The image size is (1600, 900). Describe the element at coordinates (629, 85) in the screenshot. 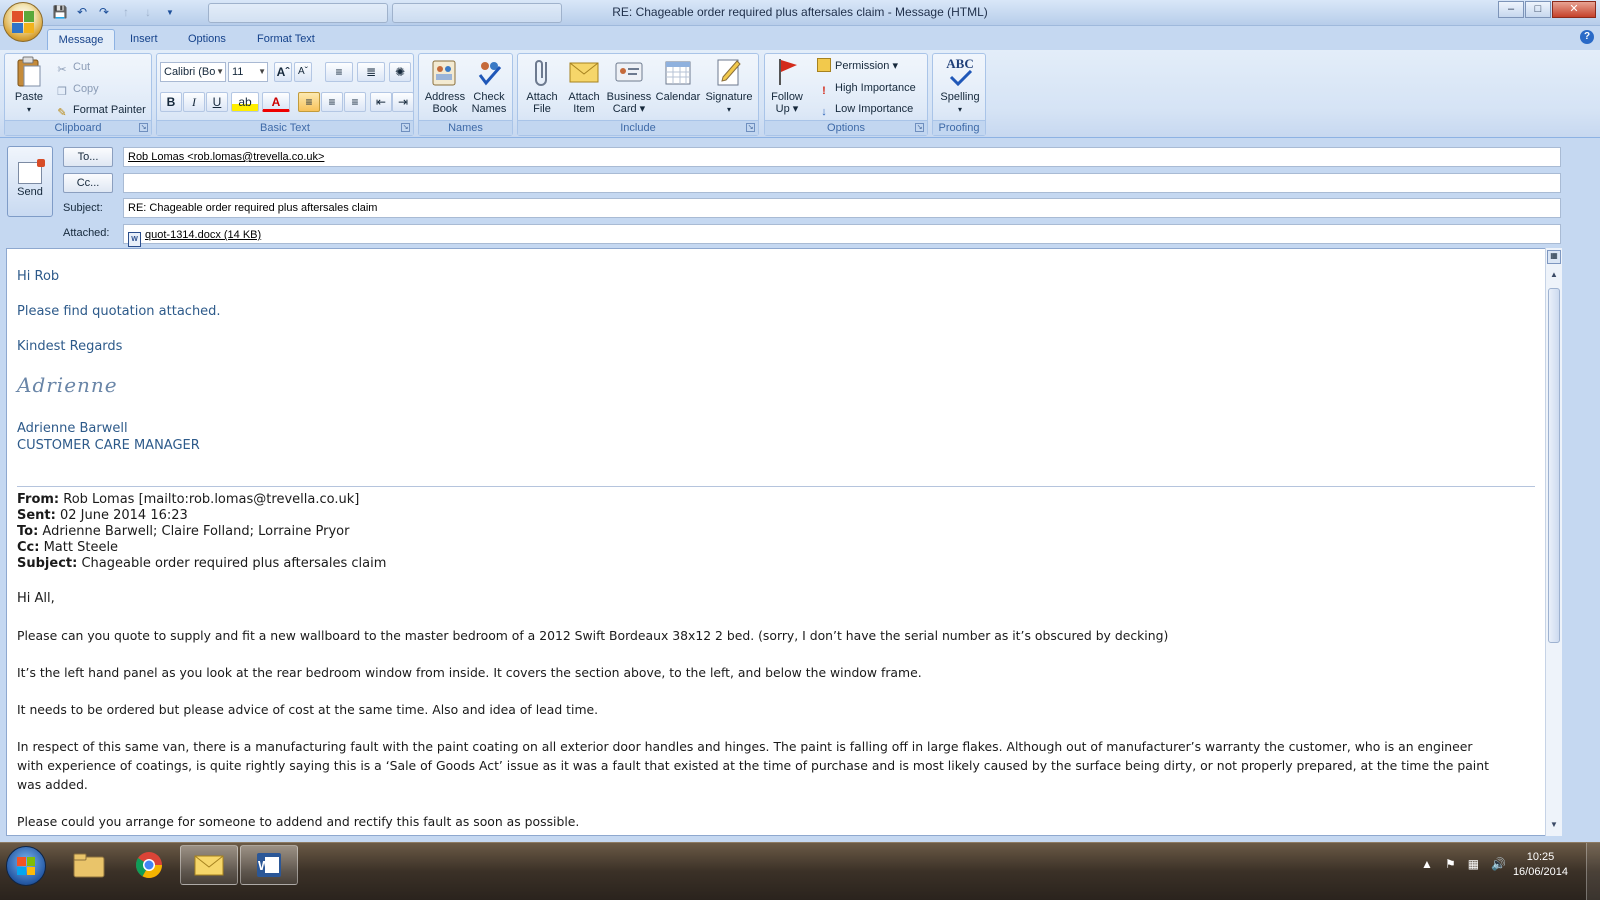

I see `business-card-button: Business Card ▾` at that location.